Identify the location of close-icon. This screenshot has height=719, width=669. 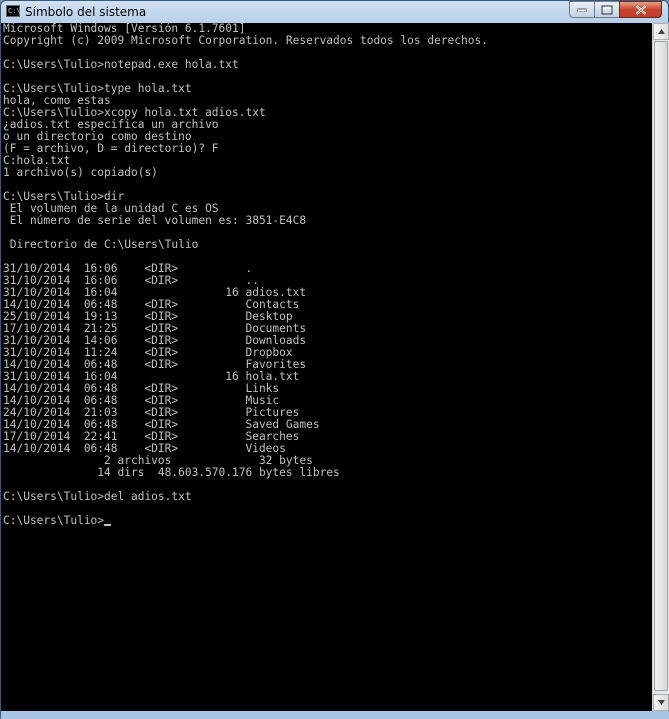
(640, 9).